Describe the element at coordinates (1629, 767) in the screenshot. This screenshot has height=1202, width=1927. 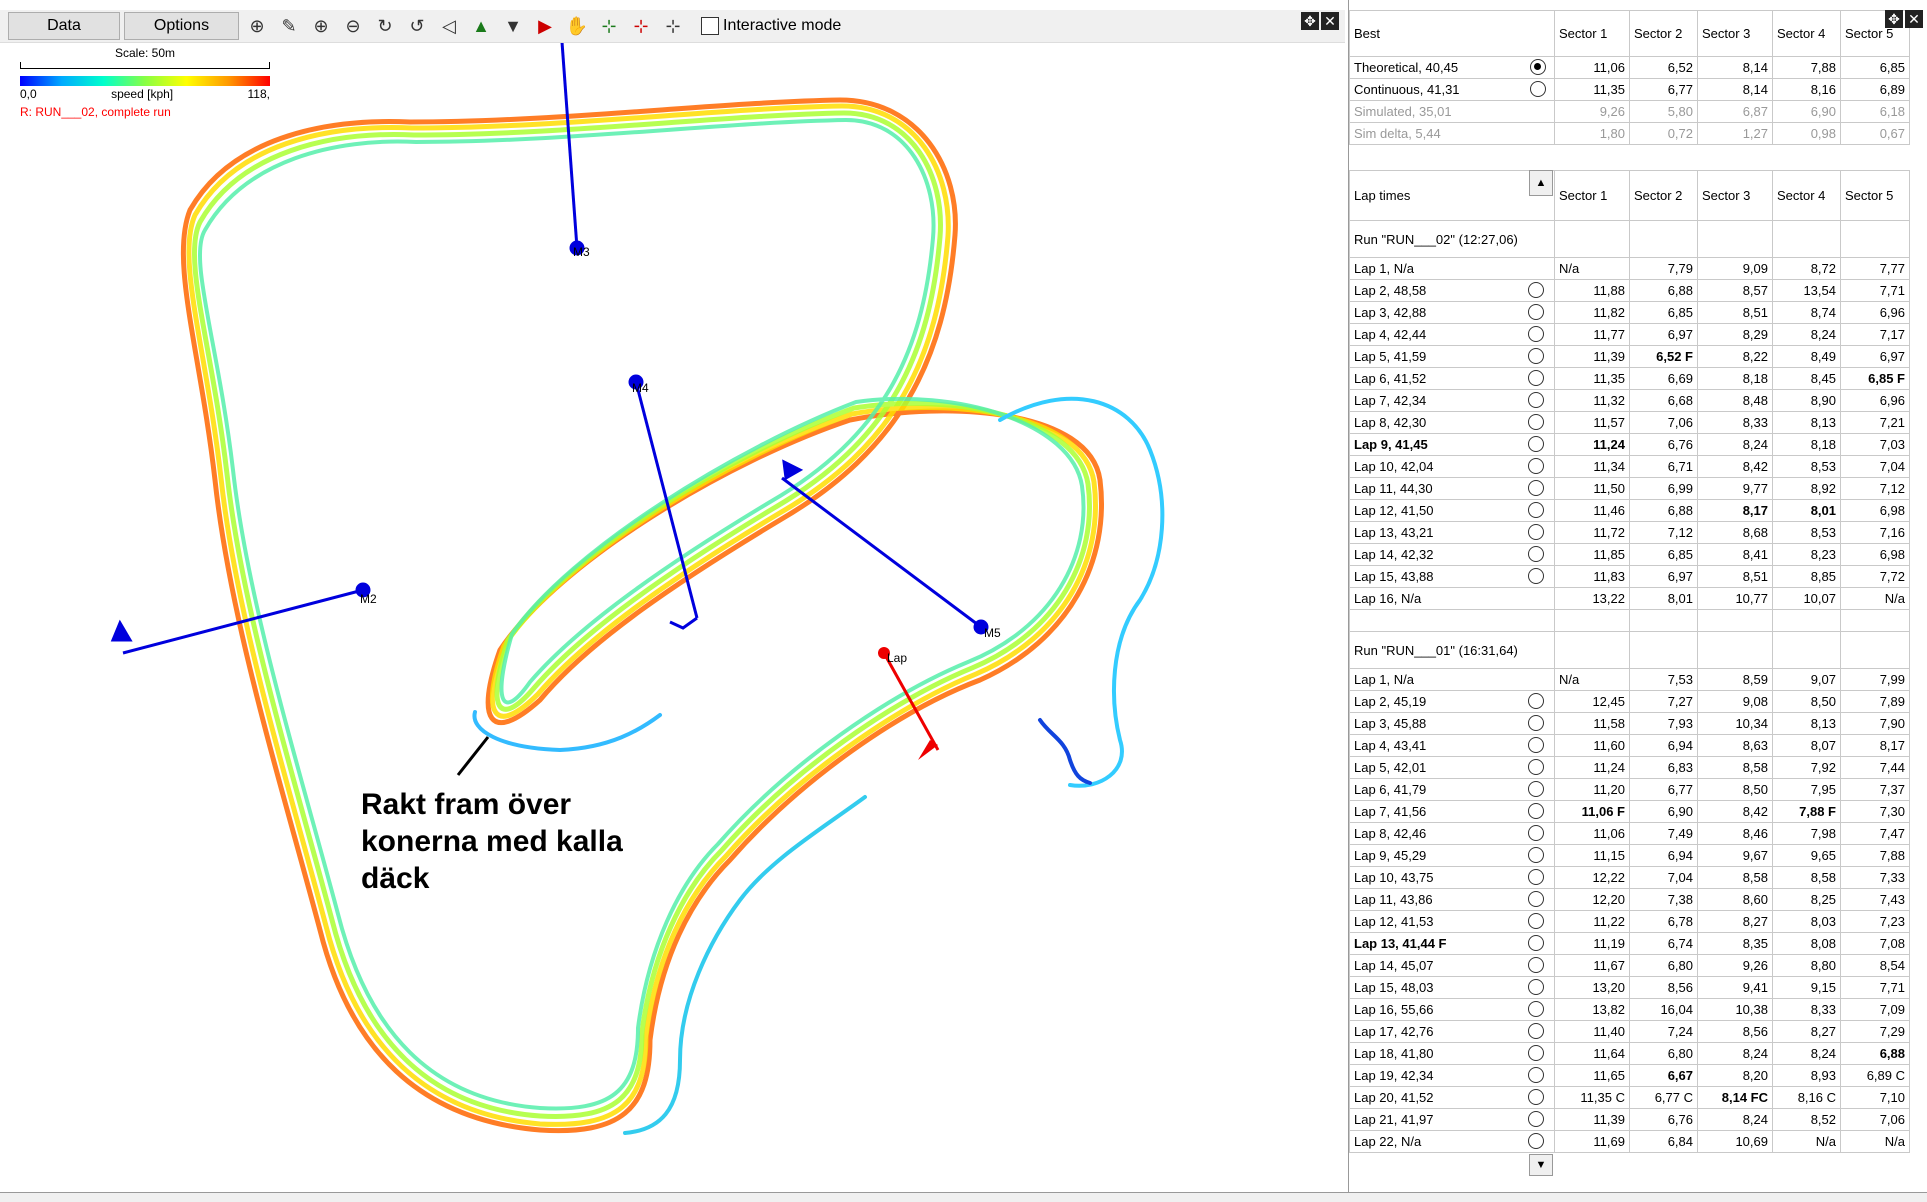
I see `lap-row: Lap 5, 42,01 11,24 6,83 8,58 7,92 7,44` at that location.